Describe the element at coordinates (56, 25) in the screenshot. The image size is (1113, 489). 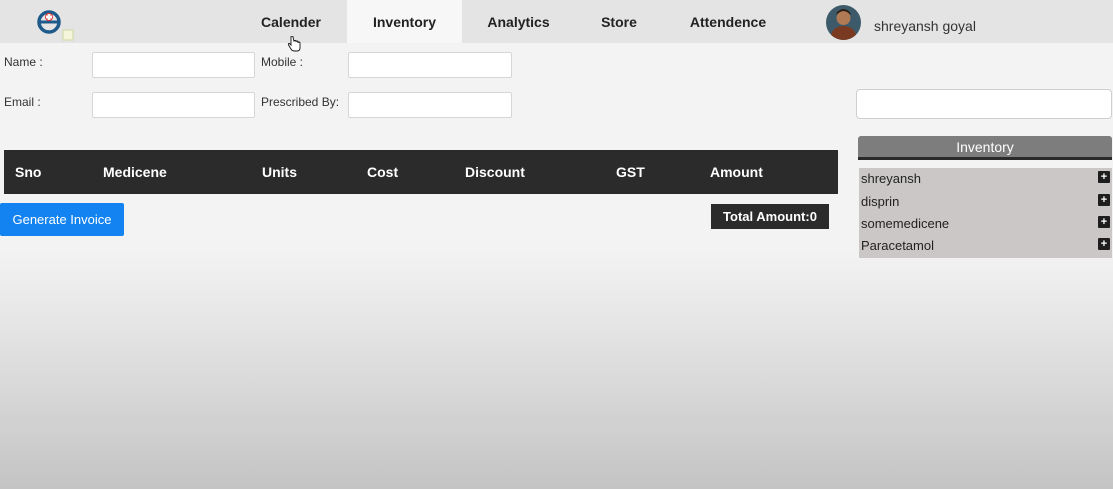
I see `app-logo-icon` at that location.